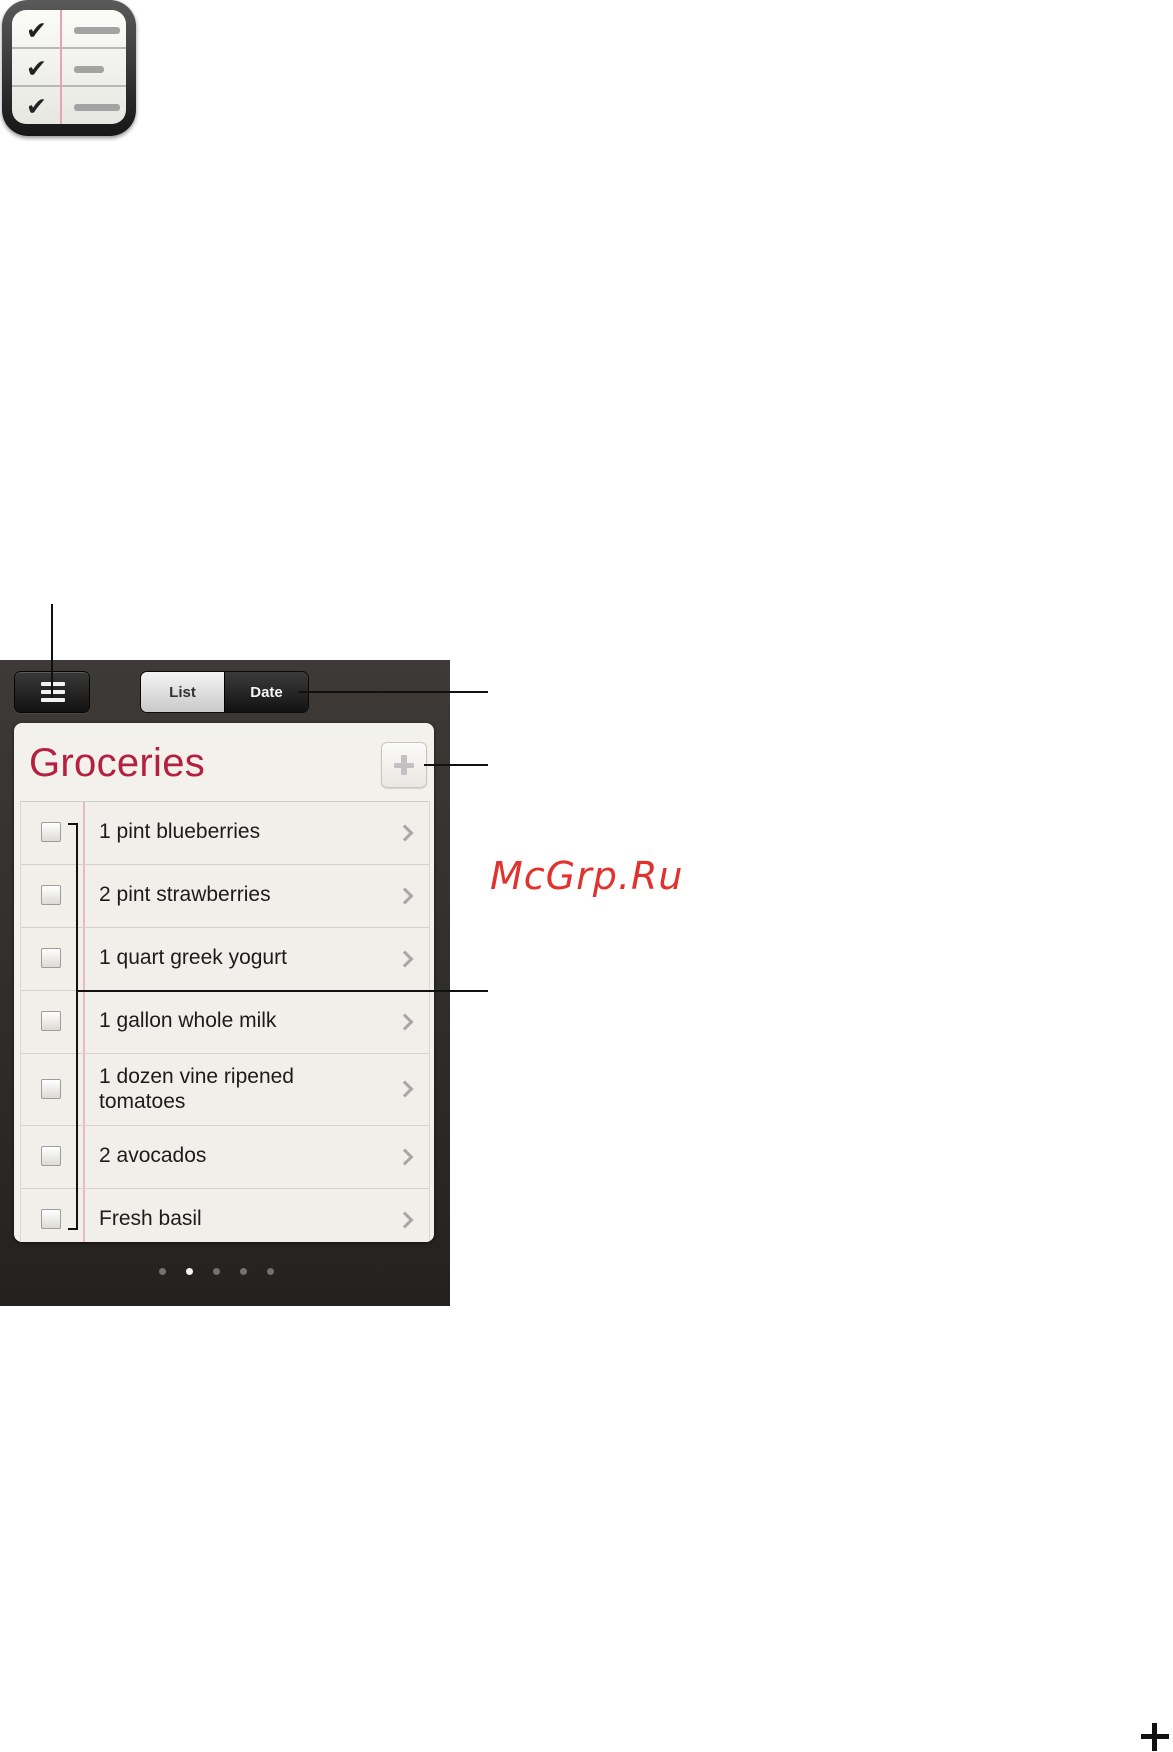 The width and height of the screenshot is (1173, 1752). Describe the element at coordinates (283, 991) in the screenshot. I see `callout-line-items` at that location.